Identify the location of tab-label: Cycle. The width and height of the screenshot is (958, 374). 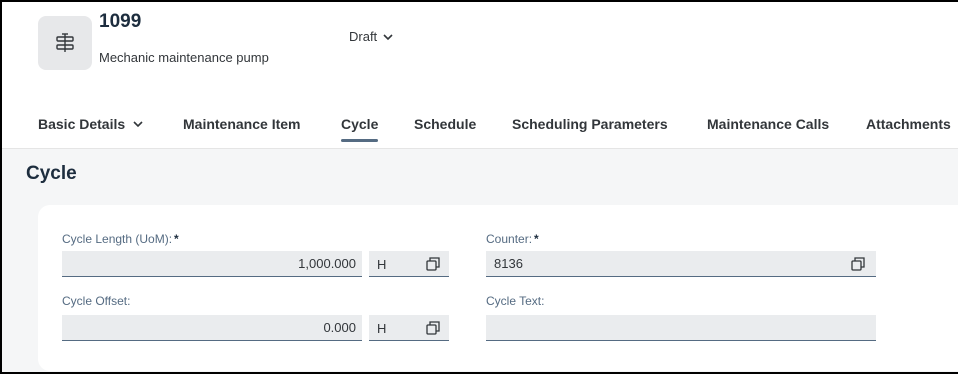
(360, 124).